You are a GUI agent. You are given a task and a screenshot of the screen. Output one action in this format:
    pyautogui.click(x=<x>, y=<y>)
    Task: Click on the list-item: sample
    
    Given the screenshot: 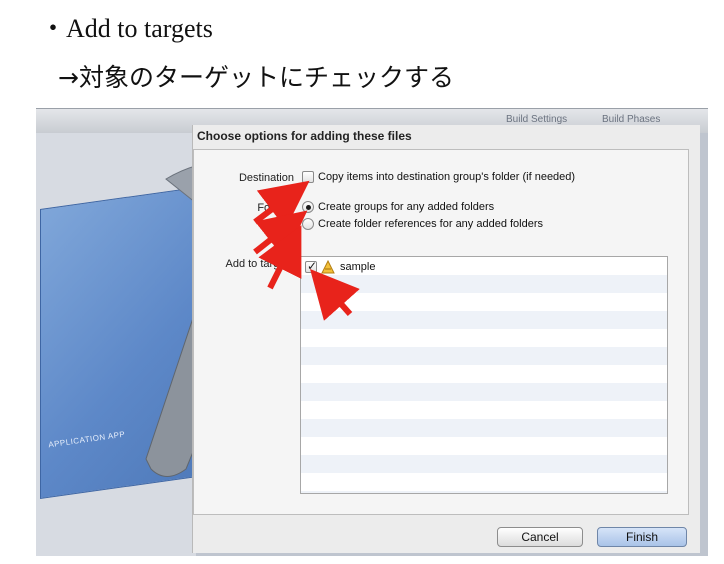 What is the action you would take?
    pyautogui.click(x=340, y=266)
    